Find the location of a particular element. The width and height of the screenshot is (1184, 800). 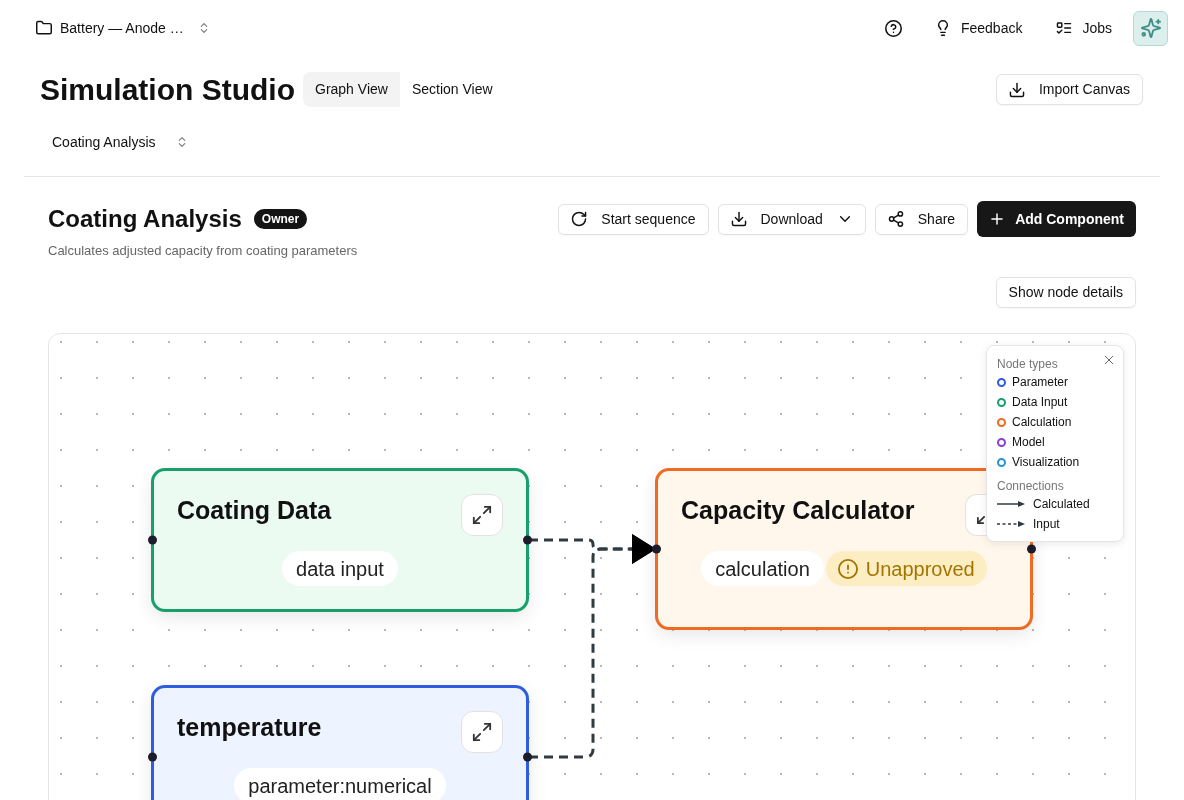

node-type-tag: data input is located at coordinates (340, 568).